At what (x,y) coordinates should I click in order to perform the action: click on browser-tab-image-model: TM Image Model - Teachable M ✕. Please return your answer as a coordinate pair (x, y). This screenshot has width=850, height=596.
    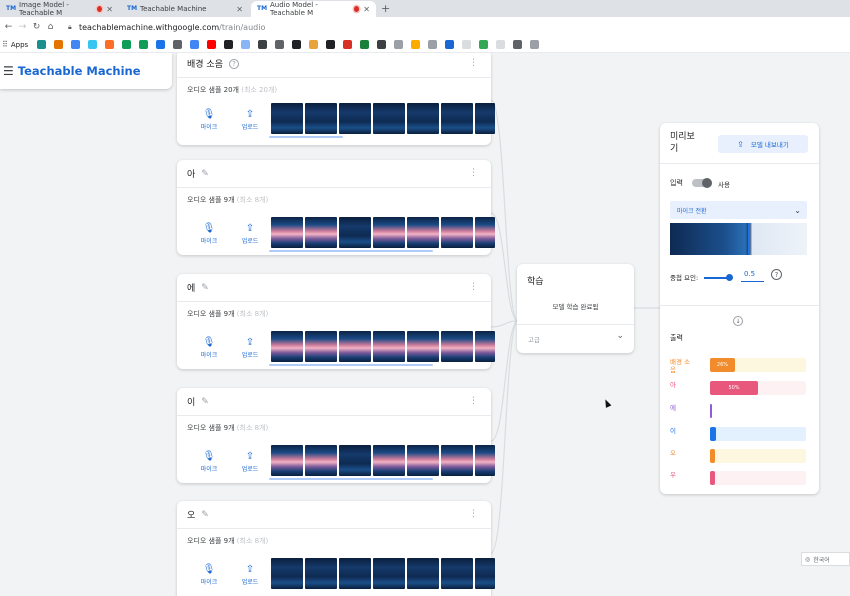
    Looking at the image, I should click on (59, 9).